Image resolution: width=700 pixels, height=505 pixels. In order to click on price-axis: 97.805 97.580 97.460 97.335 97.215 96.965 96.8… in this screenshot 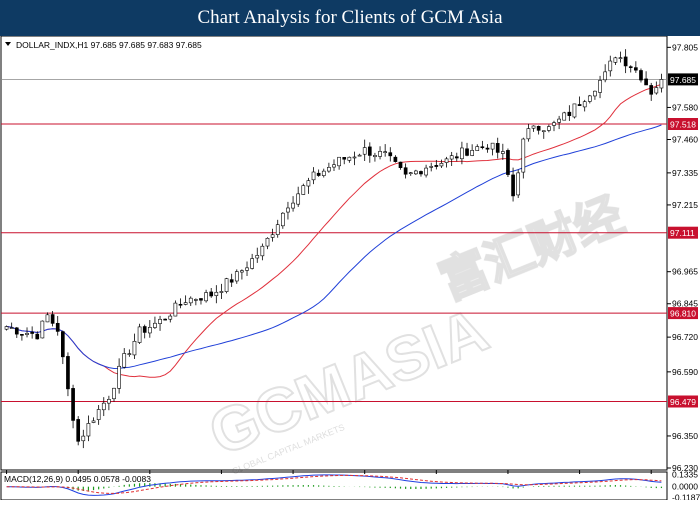, I will do `click(682, 257)`.